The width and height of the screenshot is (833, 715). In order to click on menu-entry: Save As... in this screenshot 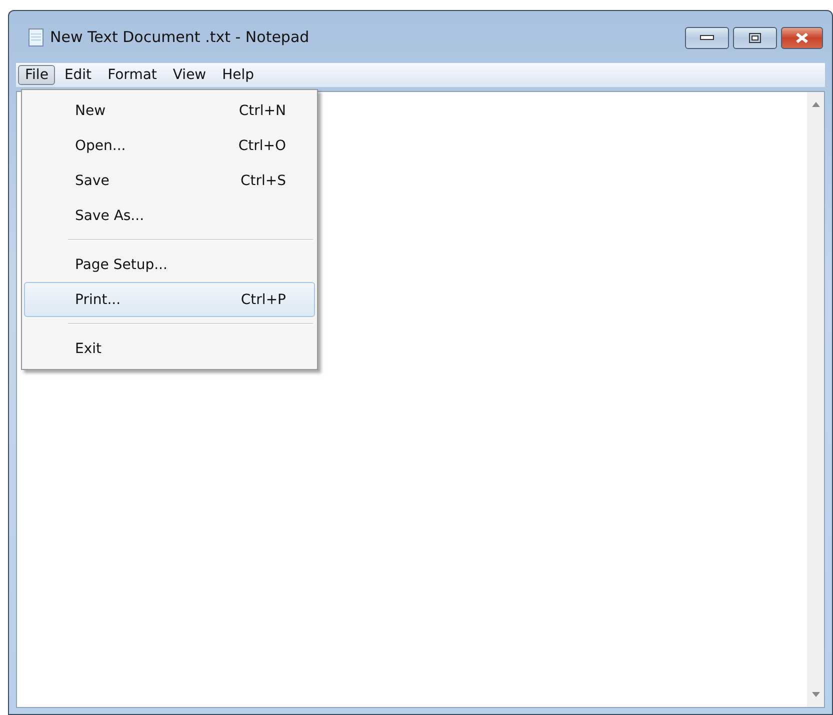, I will do `click(169, 215)`.